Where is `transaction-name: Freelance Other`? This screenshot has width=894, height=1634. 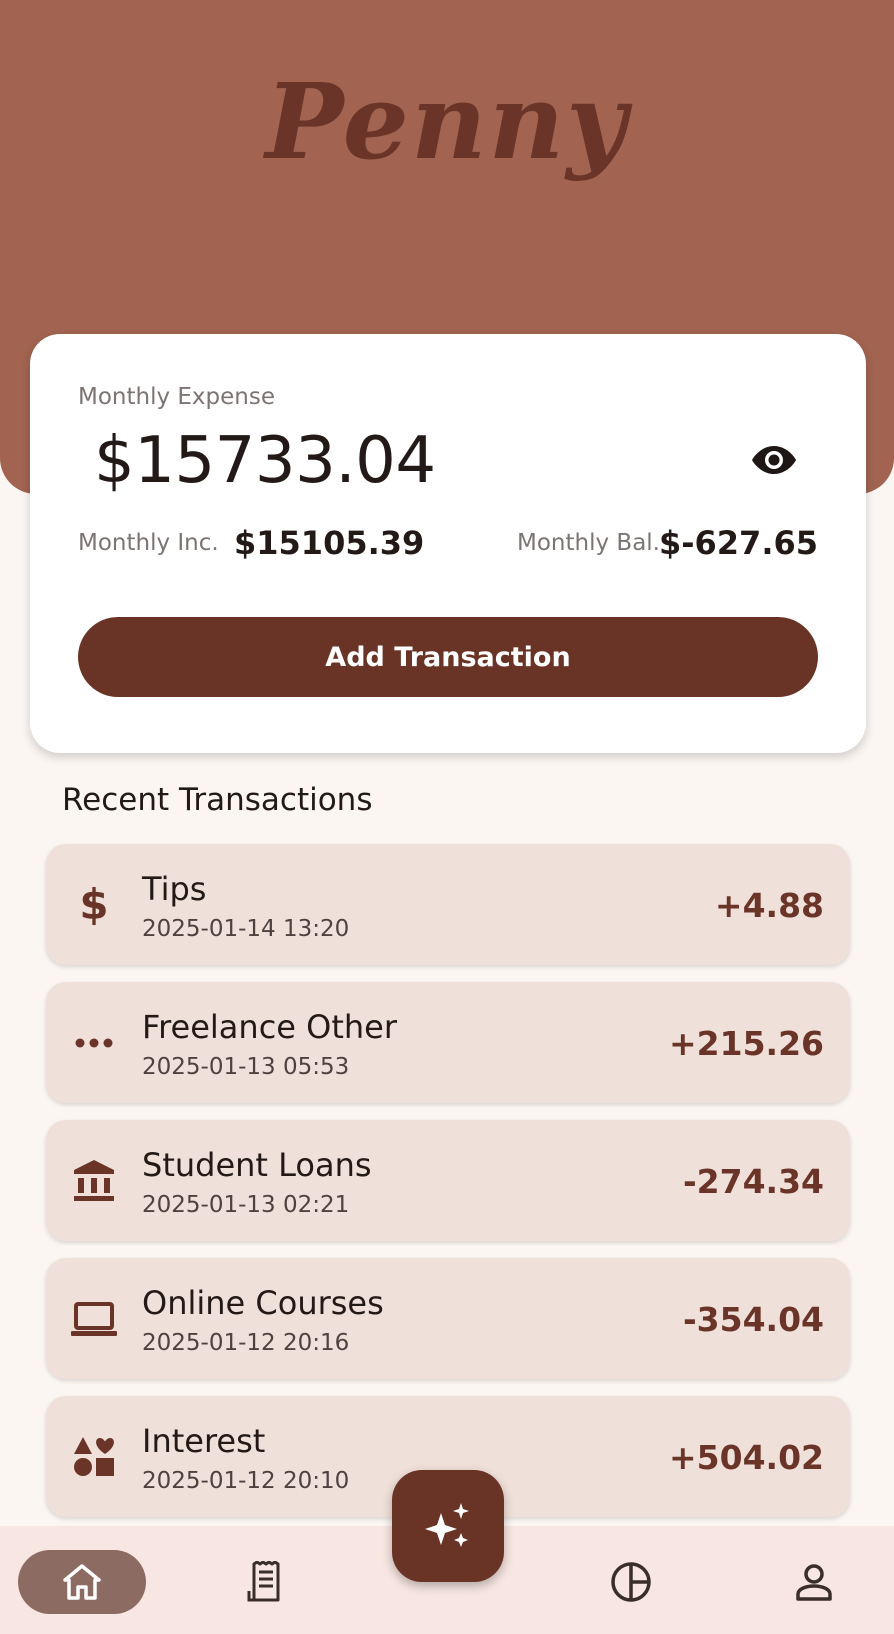
transaction-name: Freelance Other is located at coordinates (269, 1027).